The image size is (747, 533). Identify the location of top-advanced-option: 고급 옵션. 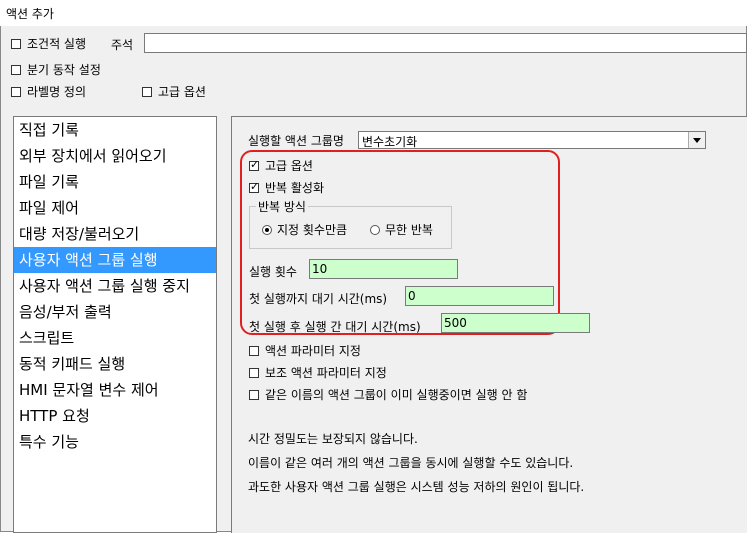
(174, 91).